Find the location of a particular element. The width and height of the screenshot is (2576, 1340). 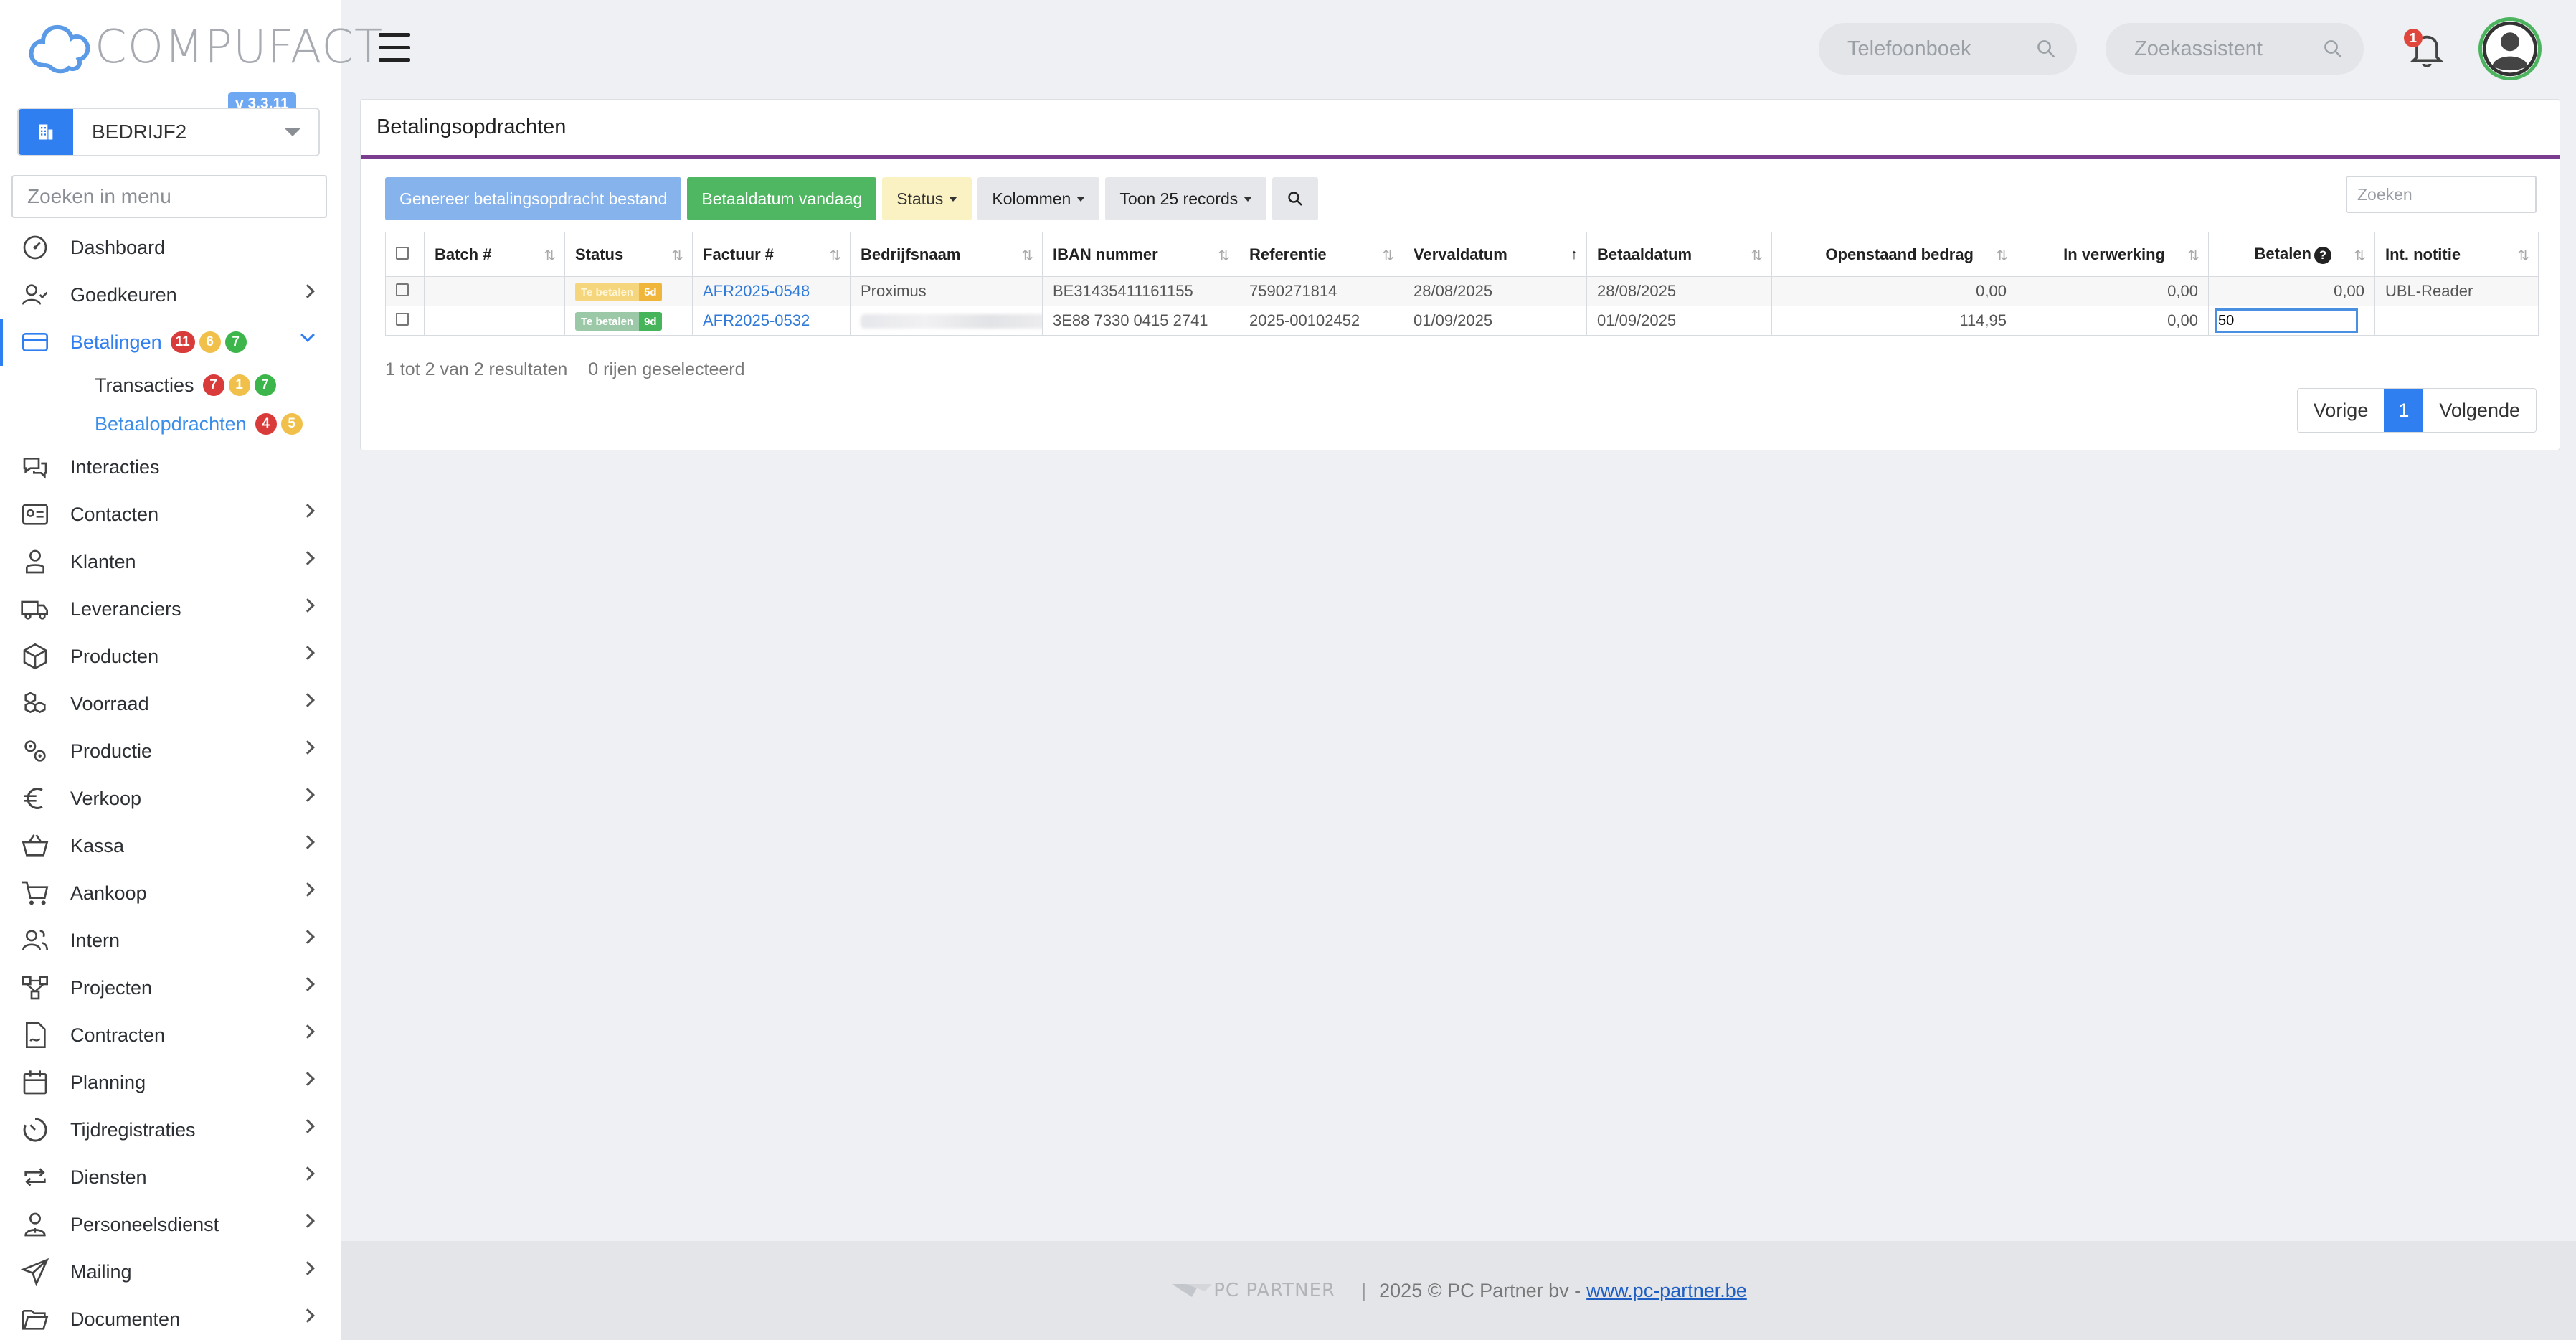

selected-count: 0 rijen geselecteerd is located at coordinates (666, 369).